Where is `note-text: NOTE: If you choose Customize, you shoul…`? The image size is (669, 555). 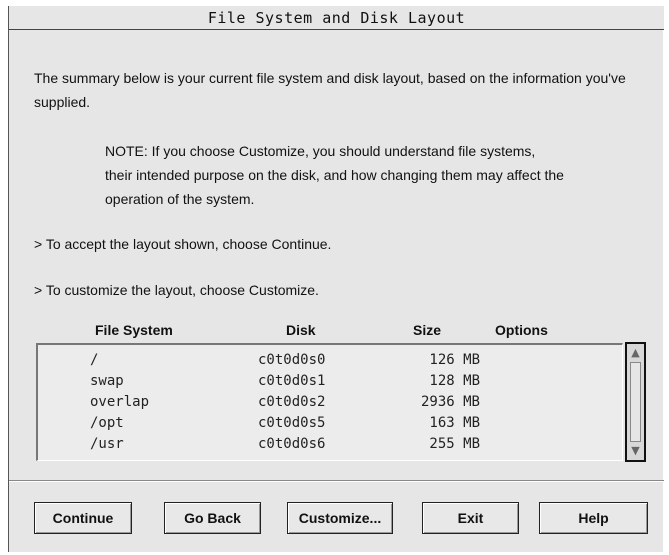
note-text: NOTE: If you choose Customize, you shoul… is located at coordinates (334, 175).